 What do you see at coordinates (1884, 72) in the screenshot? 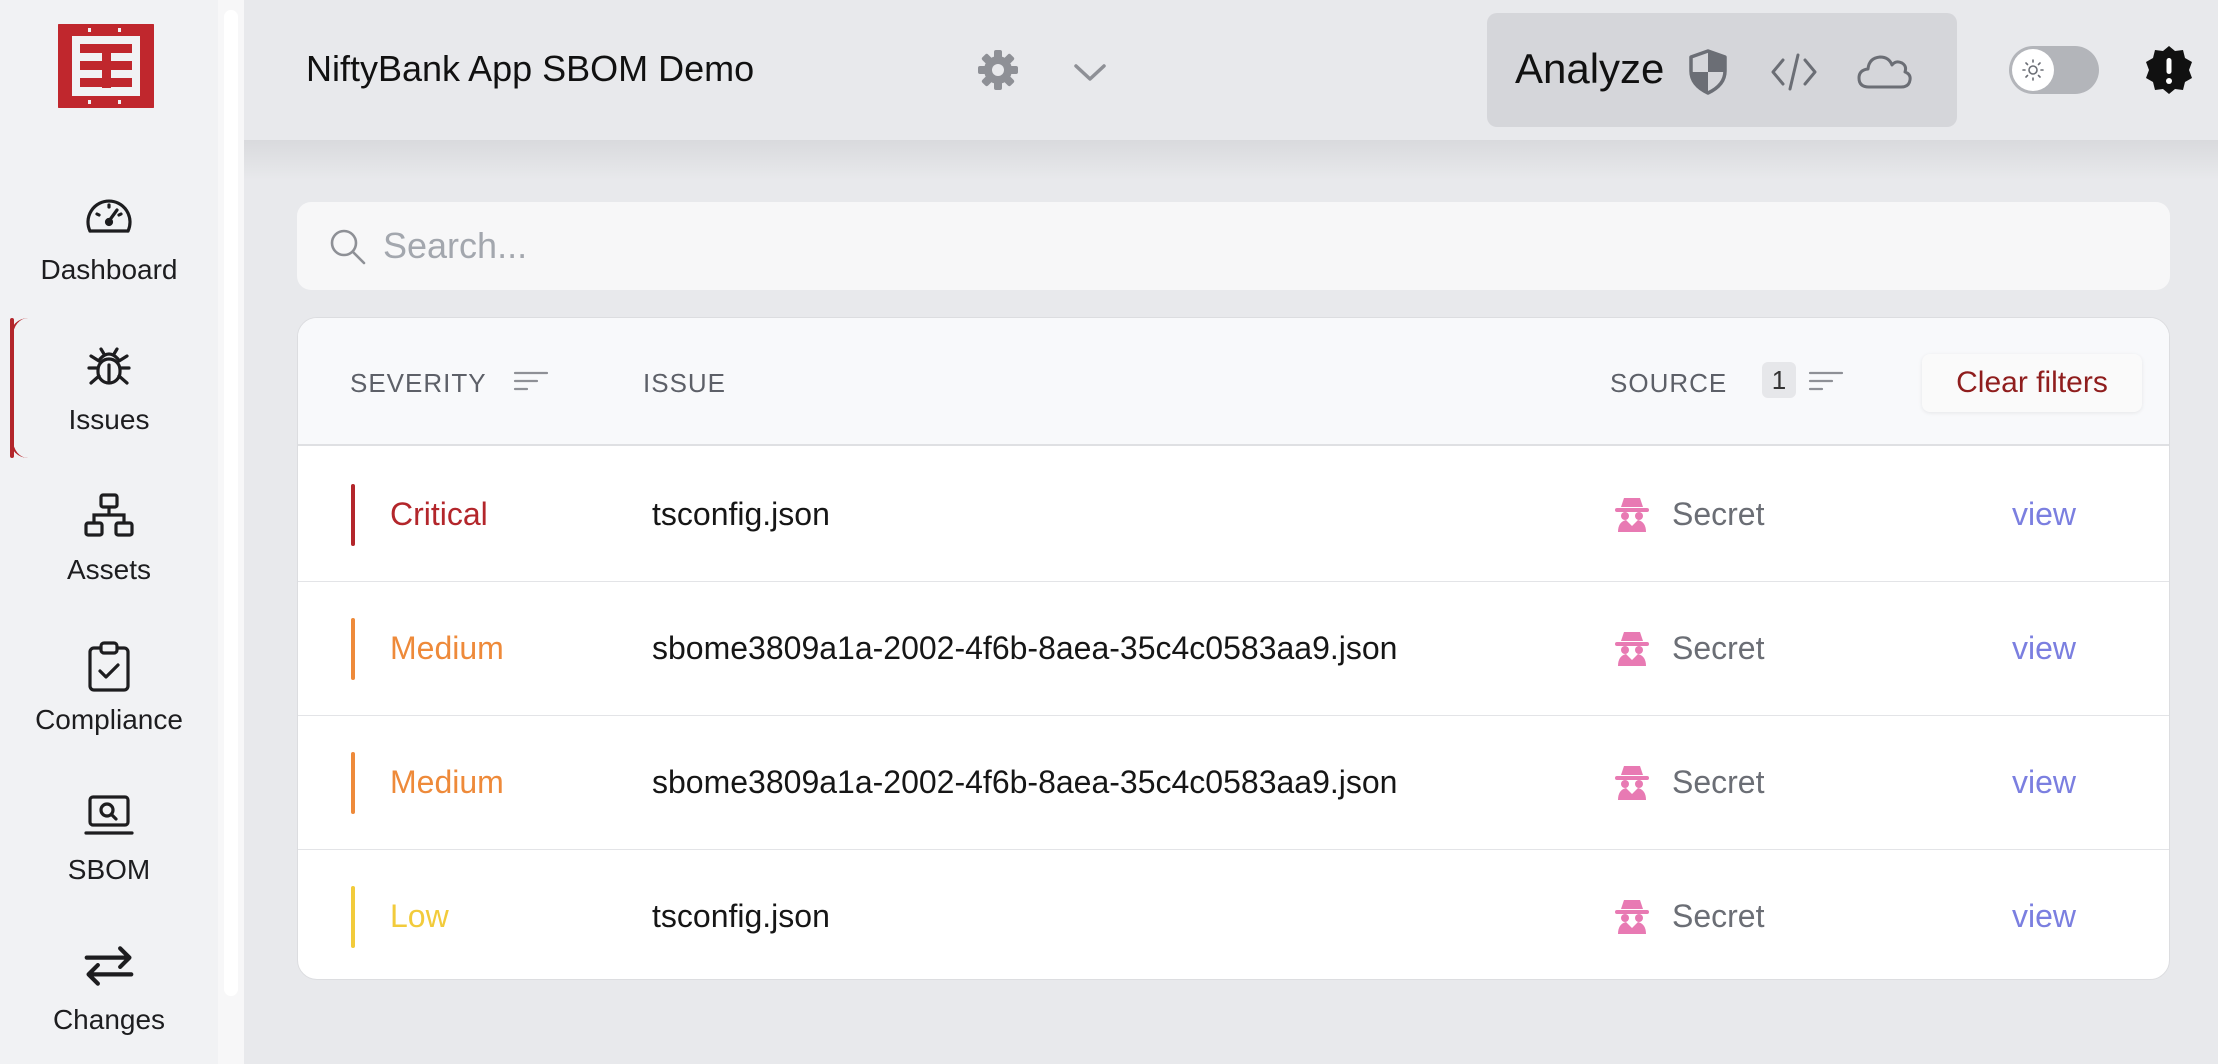
I see `cloud-icon` at bounding box center [1884, 72].